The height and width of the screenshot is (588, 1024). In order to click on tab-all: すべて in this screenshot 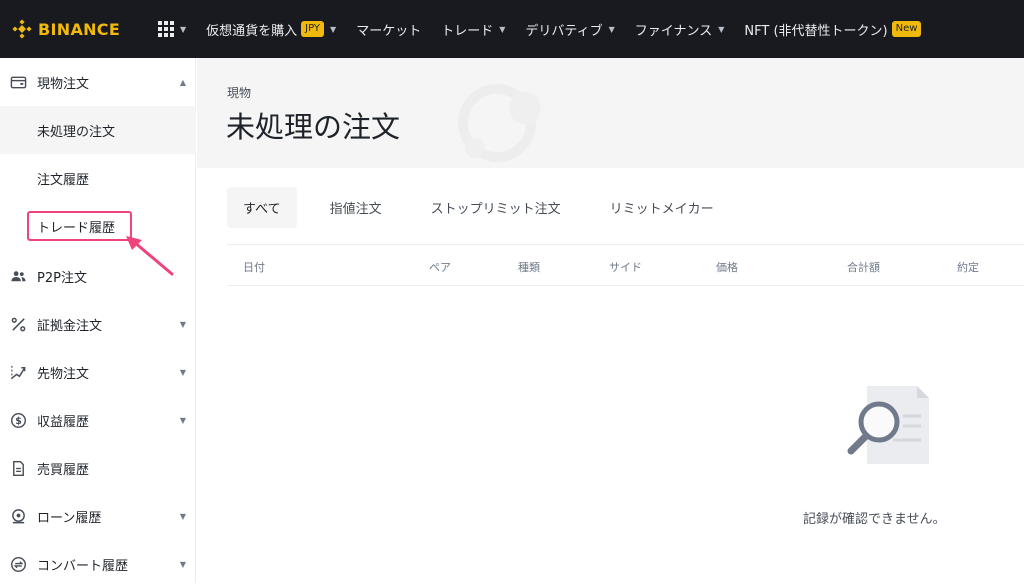, I will do `click(262, 207)`.